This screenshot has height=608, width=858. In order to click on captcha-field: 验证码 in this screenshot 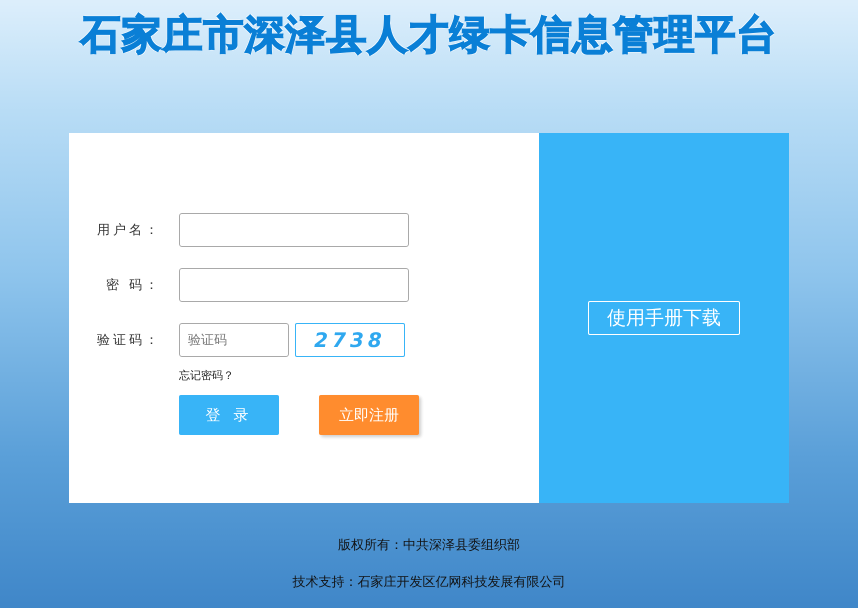, I will do `click(234, 340)`.